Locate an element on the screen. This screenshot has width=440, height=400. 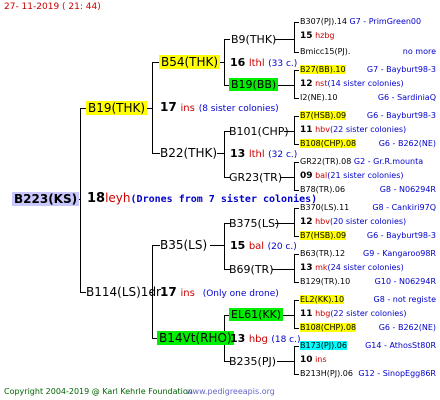
root-node: B223(KS) is located at coordinates (46, 199).